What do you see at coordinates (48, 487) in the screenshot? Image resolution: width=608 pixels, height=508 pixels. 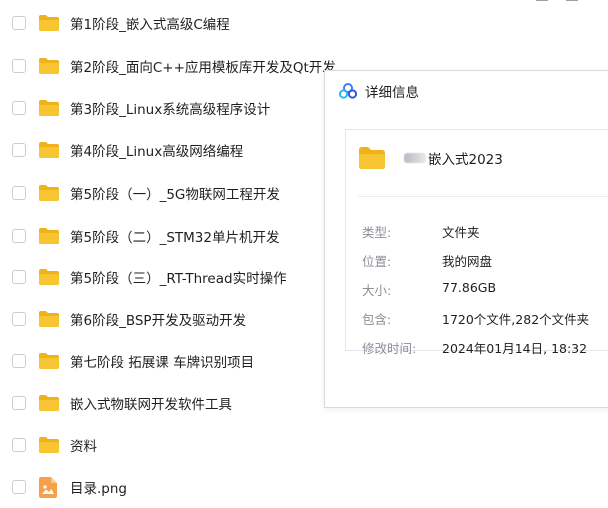 I see `image-file-icon` at bounding box center [48, 487].